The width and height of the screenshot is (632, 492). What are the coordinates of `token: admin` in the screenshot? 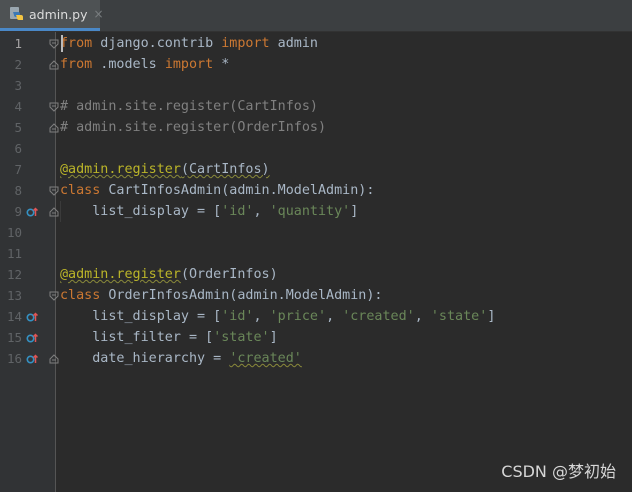 It's located at (293, 43).